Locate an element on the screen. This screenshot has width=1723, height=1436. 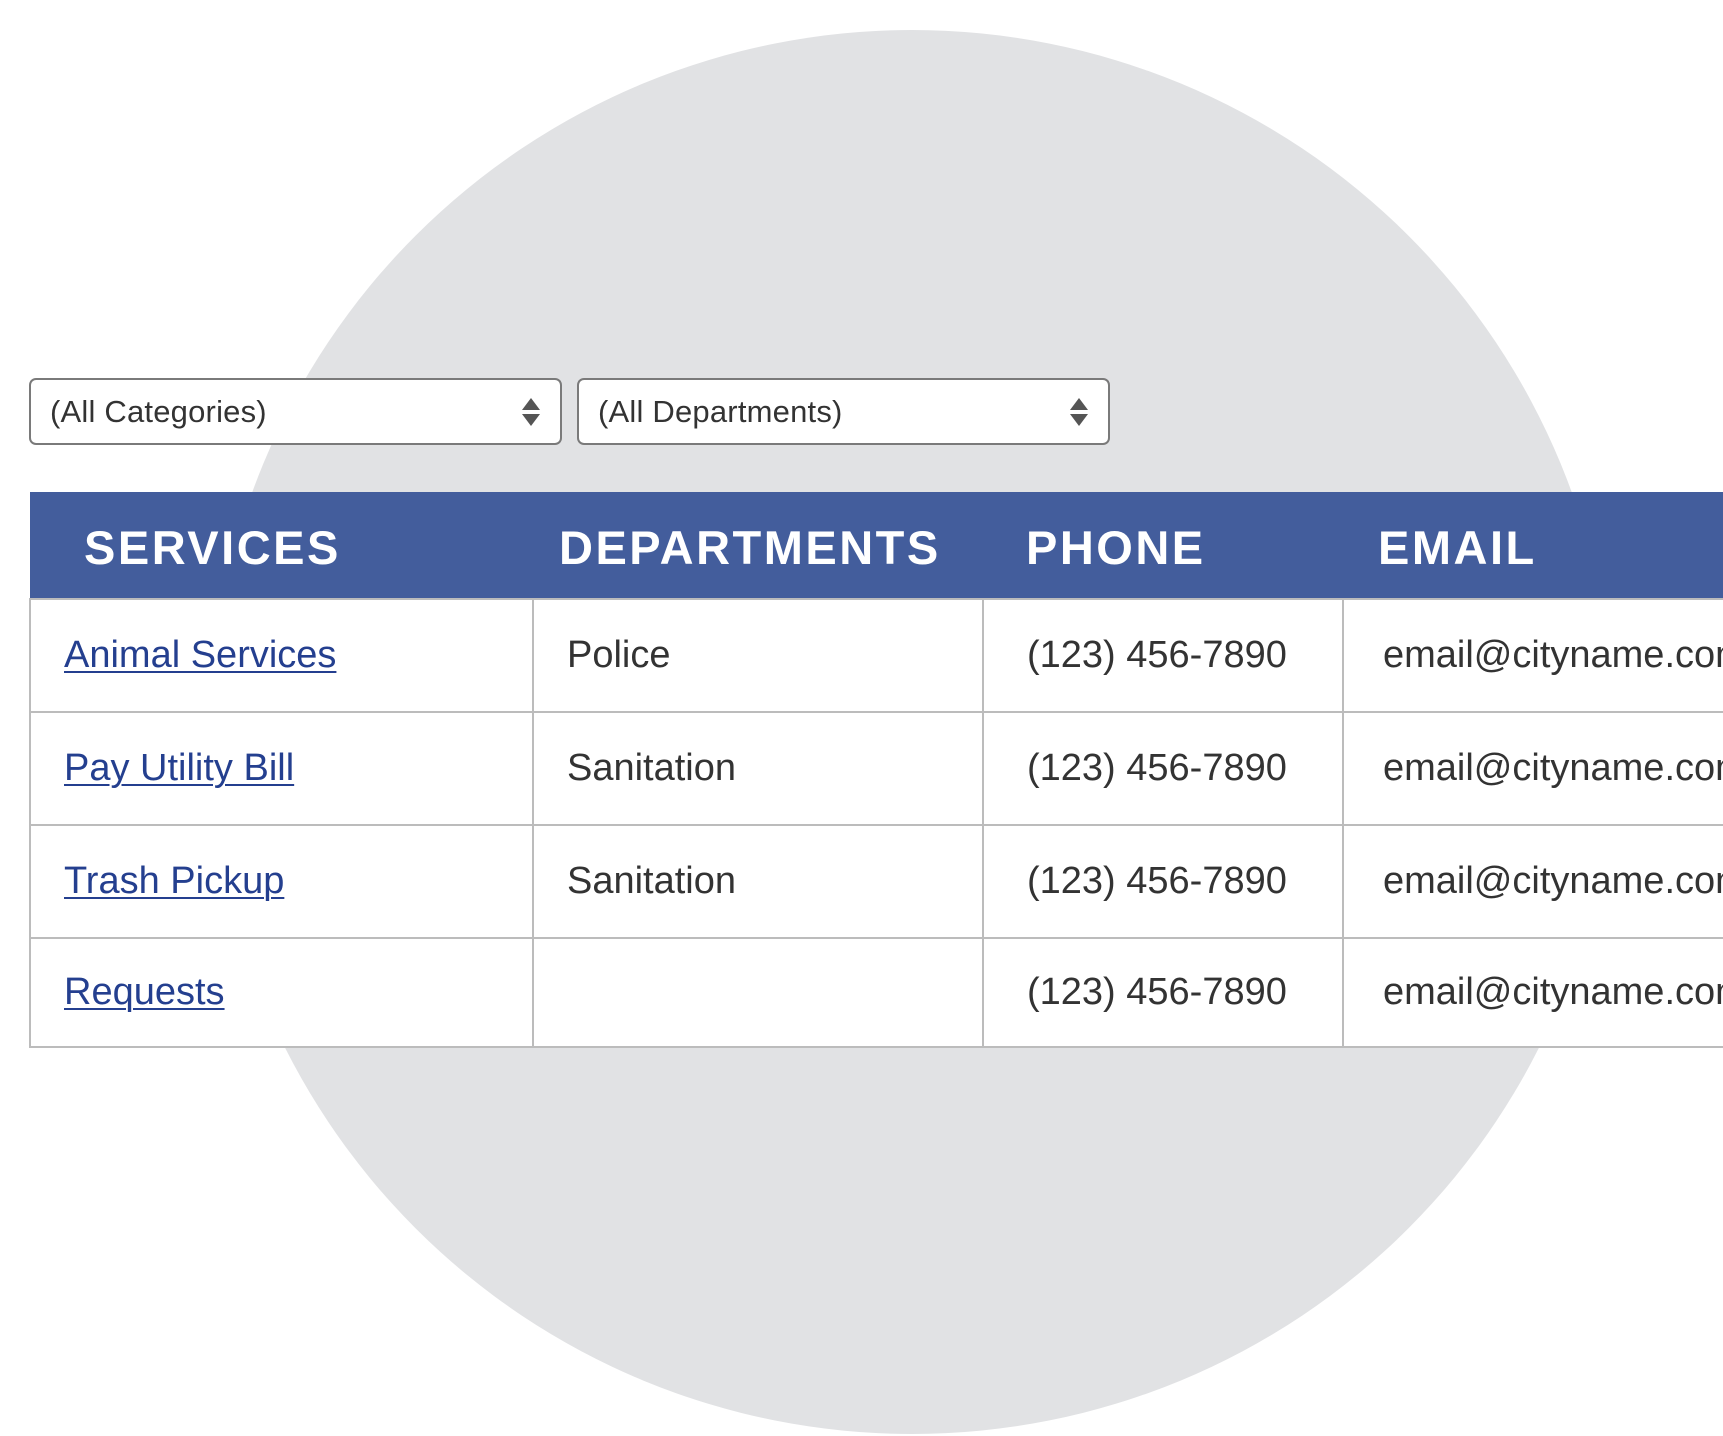
service-cell: Trash Pickup is located at coordinates (281, 881).